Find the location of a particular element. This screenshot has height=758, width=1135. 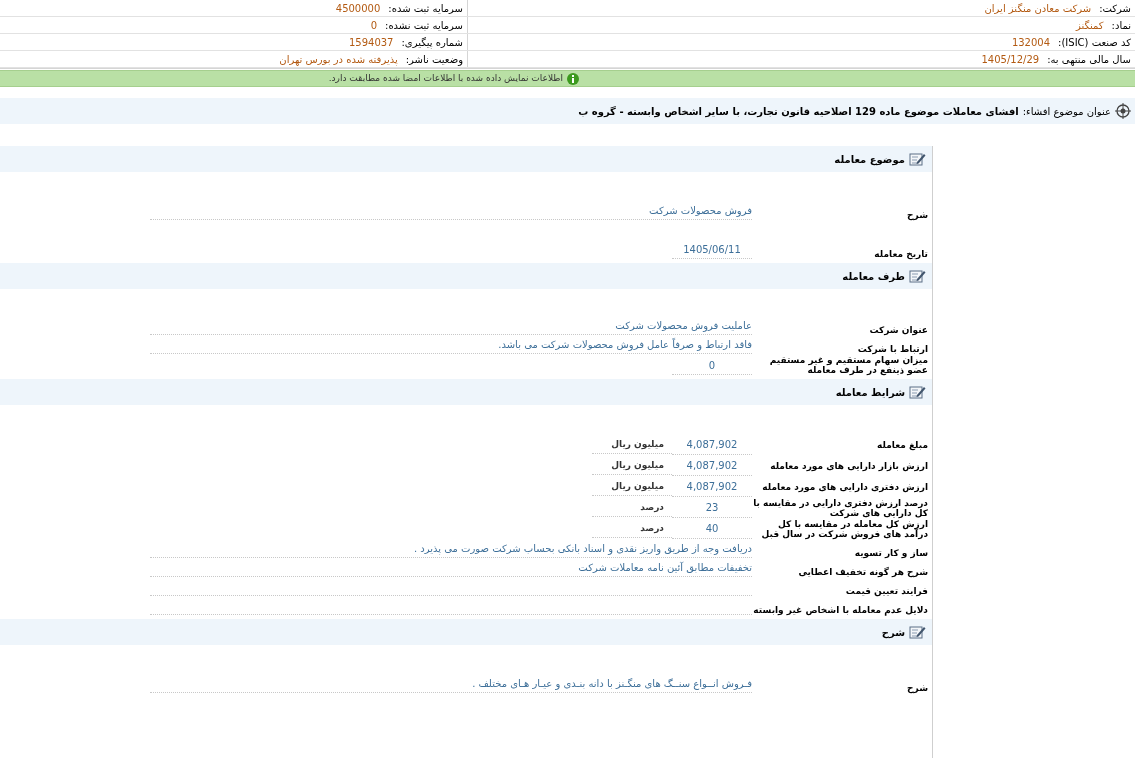

field-value: تخفیفات مطابق آئین نامه معاملات شرکت is located at coordinates (665, 567).